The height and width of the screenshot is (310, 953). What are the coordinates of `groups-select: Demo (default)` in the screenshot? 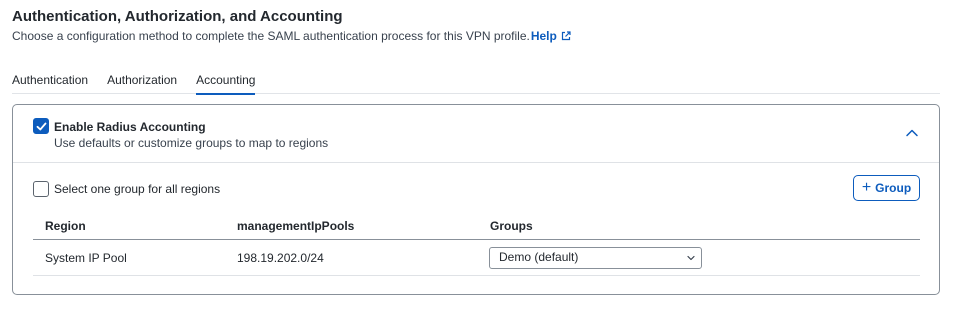 It's located at (595, 258).